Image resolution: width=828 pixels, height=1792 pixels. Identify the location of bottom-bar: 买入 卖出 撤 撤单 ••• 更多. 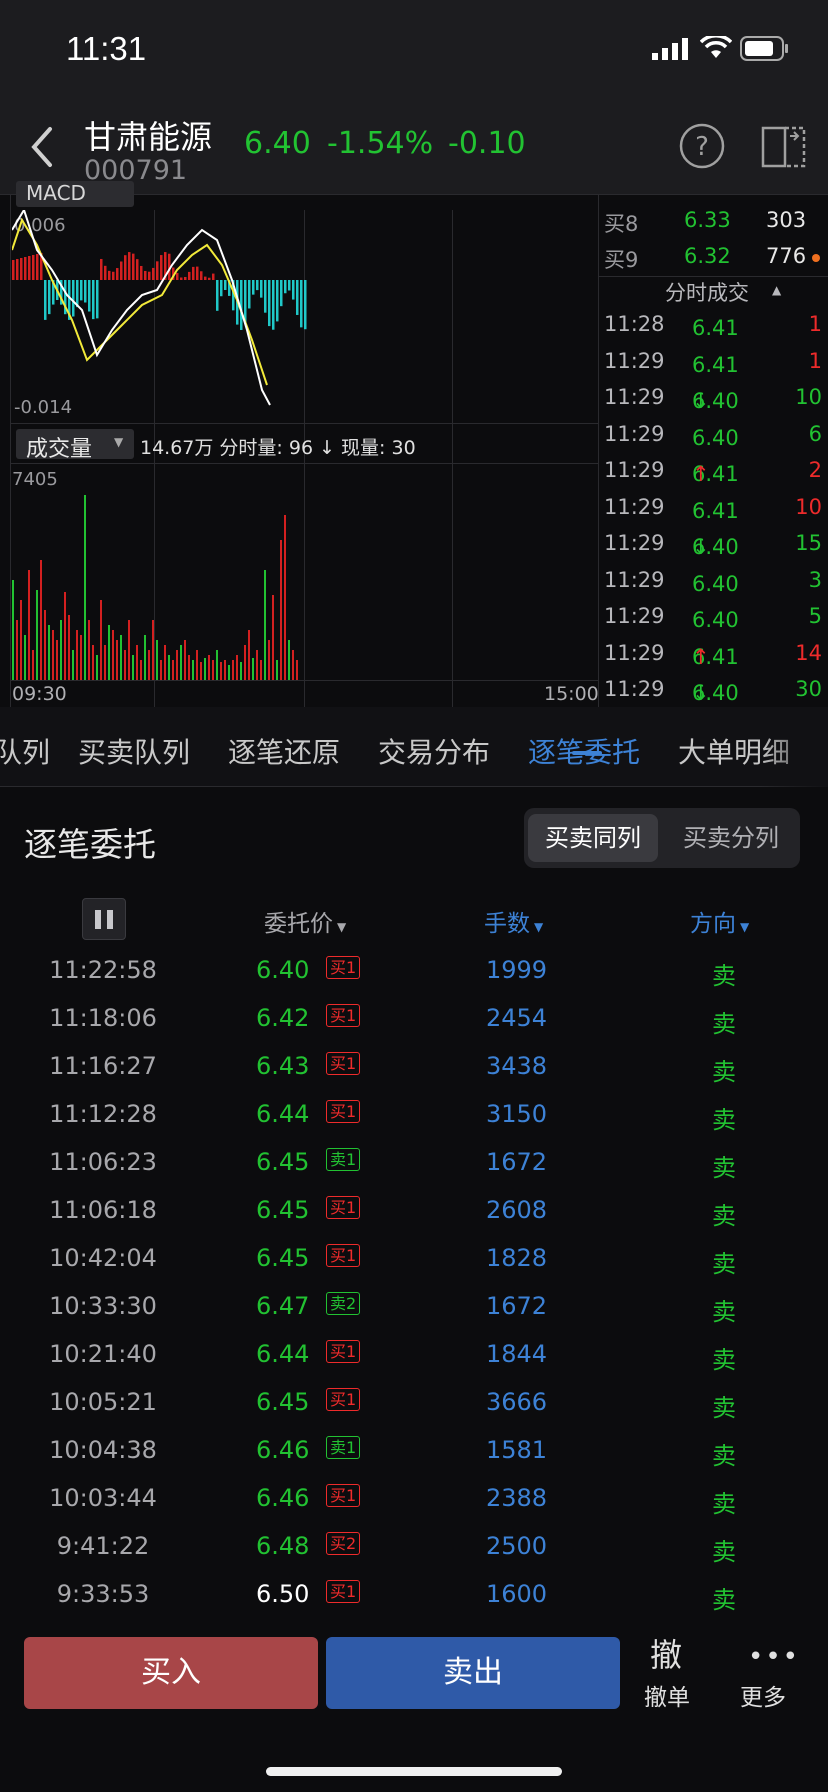
(414, 1706).